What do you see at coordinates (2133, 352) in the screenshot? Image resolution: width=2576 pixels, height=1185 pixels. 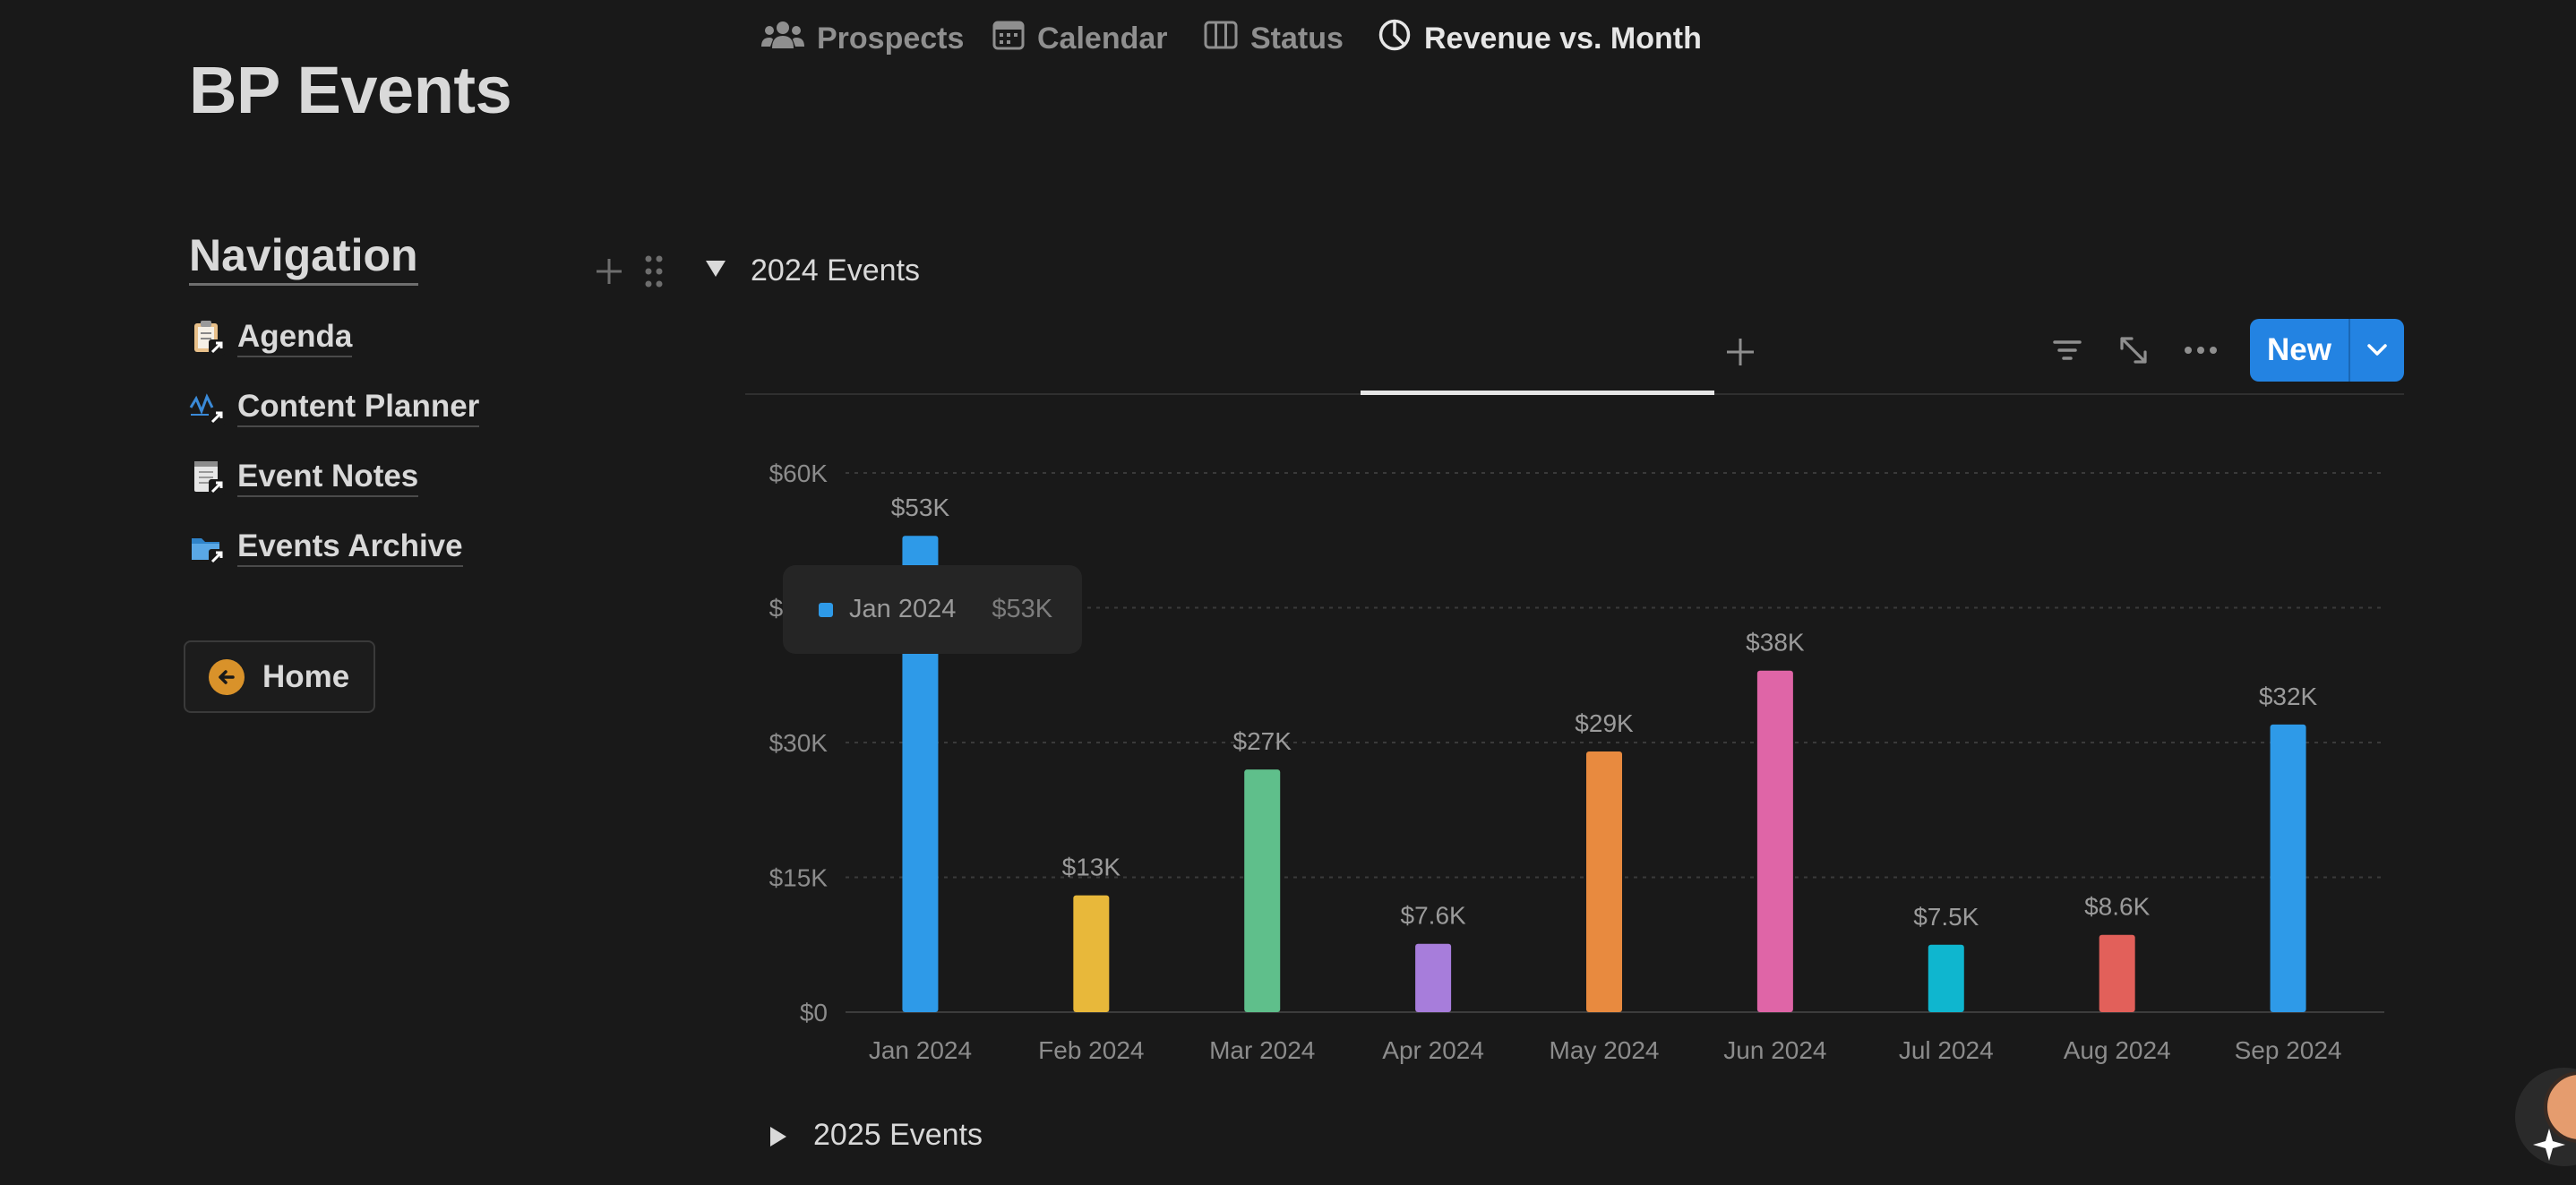 I see `expand-icon` at bounding box center [2133, 352].